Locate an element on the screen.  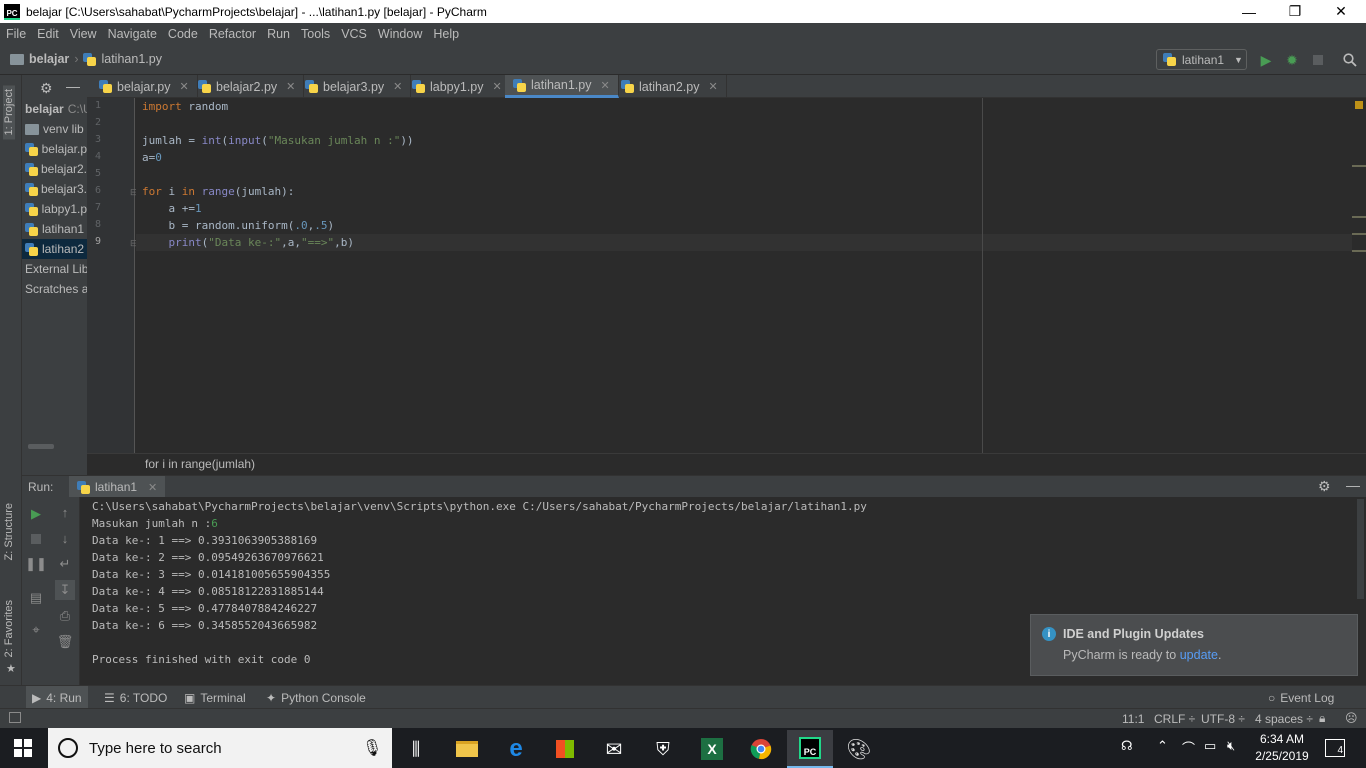
volume-muted-icon: 🔇︎ is located at coordinates (1231, 746).